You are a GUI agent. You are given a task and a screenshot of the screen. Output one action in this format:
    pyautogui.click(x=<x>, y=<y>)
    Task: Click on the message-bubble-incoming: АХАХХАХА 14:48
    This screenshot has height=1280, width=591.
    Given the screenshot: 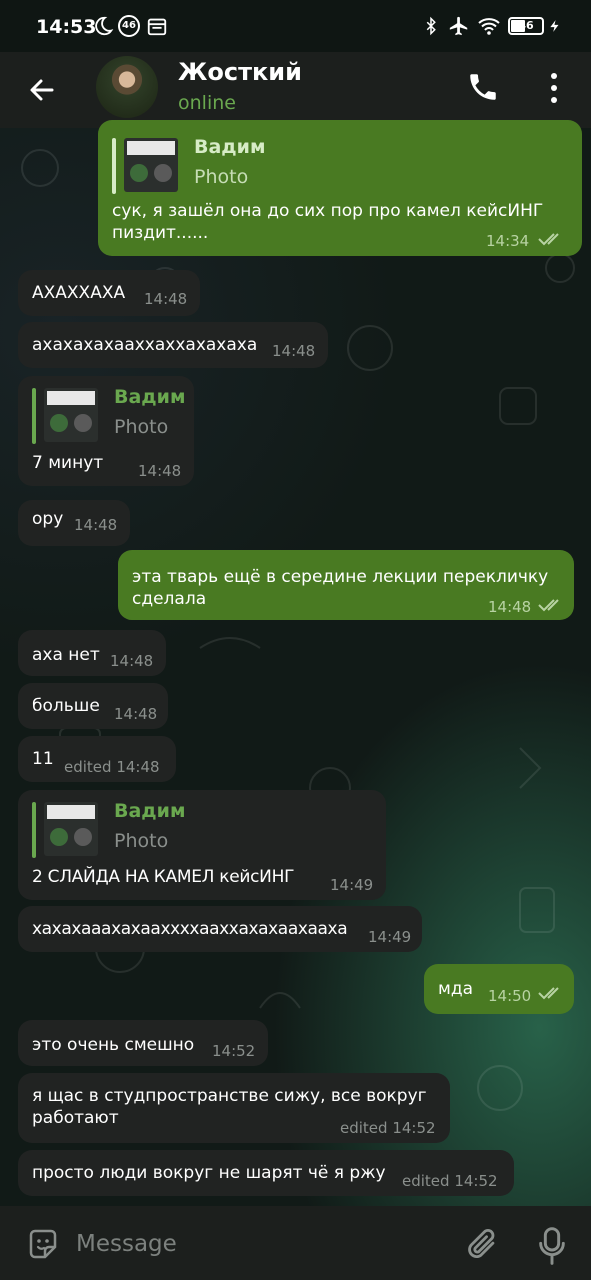 What is the action you would take?
    pyautogui.click(x=109, y=293)
    